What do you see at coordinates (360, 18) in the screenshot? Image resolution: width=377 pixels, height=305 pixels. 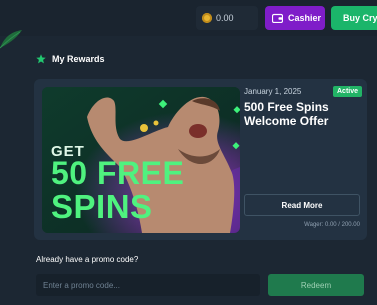 I see `buy-crypto-label: Buy Crypto` at bounding box center [360, 18].